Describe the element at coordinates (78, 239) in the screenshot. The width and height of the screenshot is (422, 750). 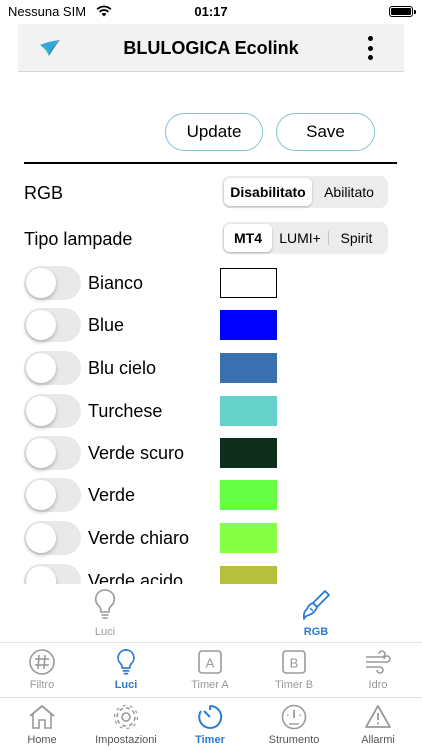
I see `lamp-type-label: Tipo lampade` at that location.